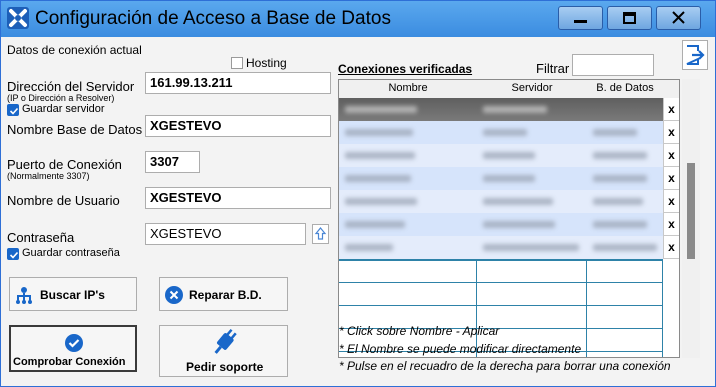 Image resolution: width=716 pixels, height=387 pixels. I want to click on port-hint: (Normalmente 3307), so click(48, 176).